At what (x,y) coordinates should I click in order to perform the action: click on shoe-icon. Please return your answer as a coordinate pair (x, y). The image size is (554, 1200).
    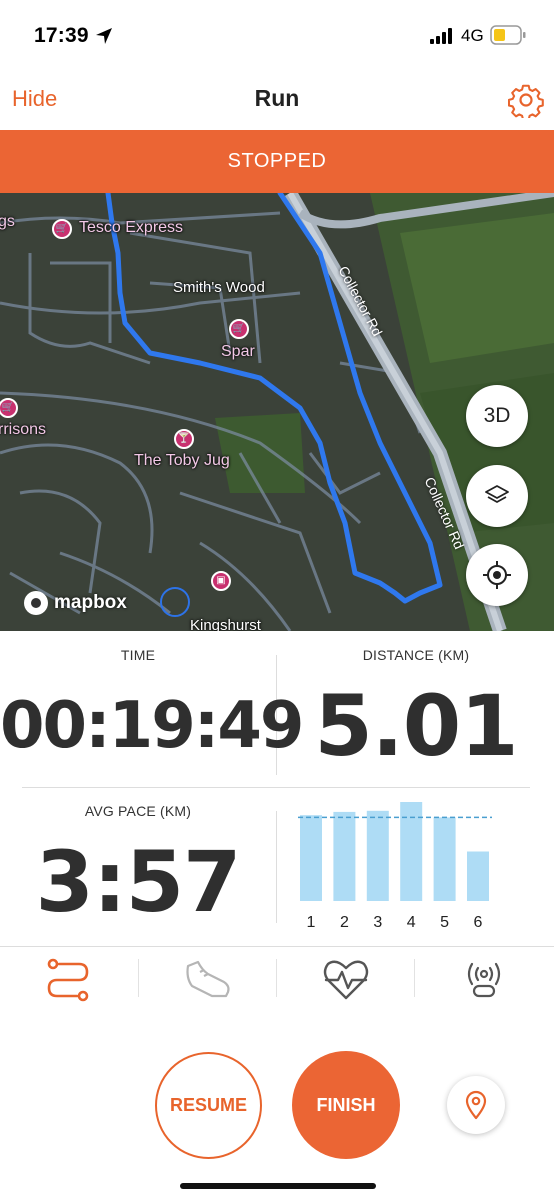
    Looking at the image, I should click on (208, 979).